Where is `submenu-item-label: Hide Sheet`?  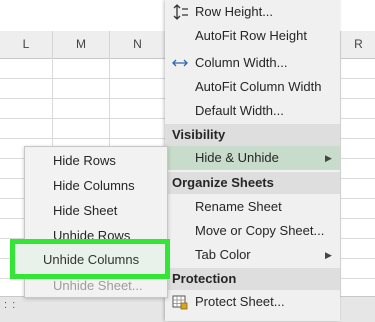 submenu-item-label: Hide Sheet is located at coordinates (85, 210).